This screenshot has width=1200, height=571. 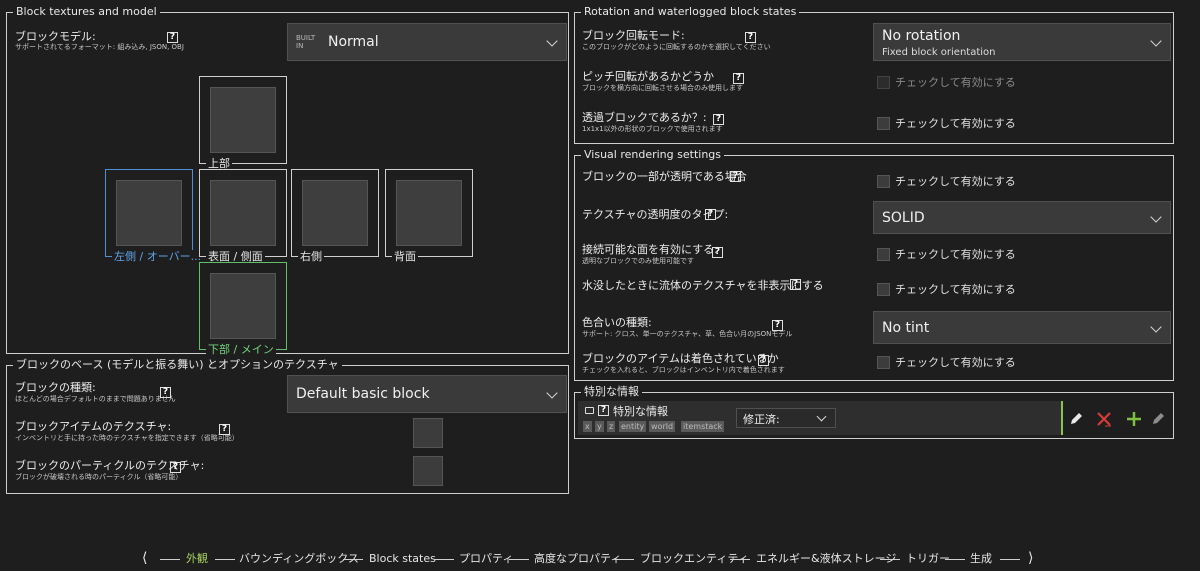 What do you see at coordinates (55, 387) in the screenshot?
I see `block-type-label: ブロックの種類:` at bounding box center [55, 387].